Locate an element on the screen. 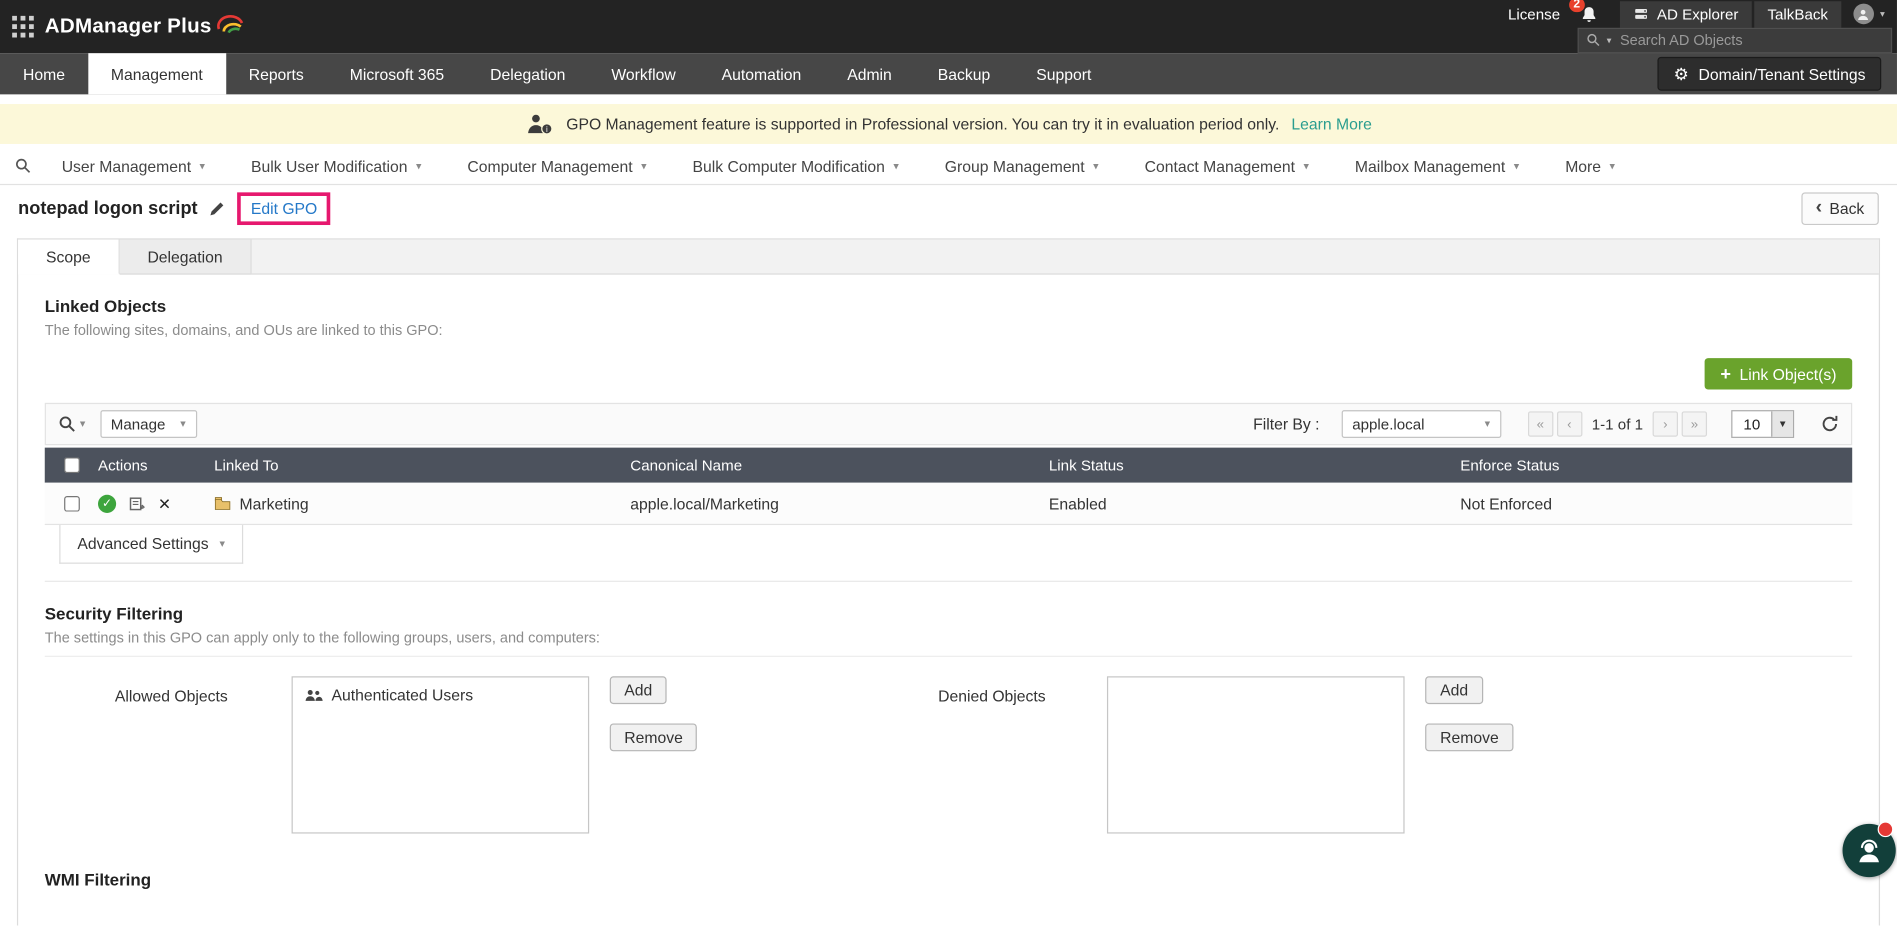 This screenshot has width=1897, height=926. link-objects-label: Link Object(s) is located at coordinates (1788, 373).